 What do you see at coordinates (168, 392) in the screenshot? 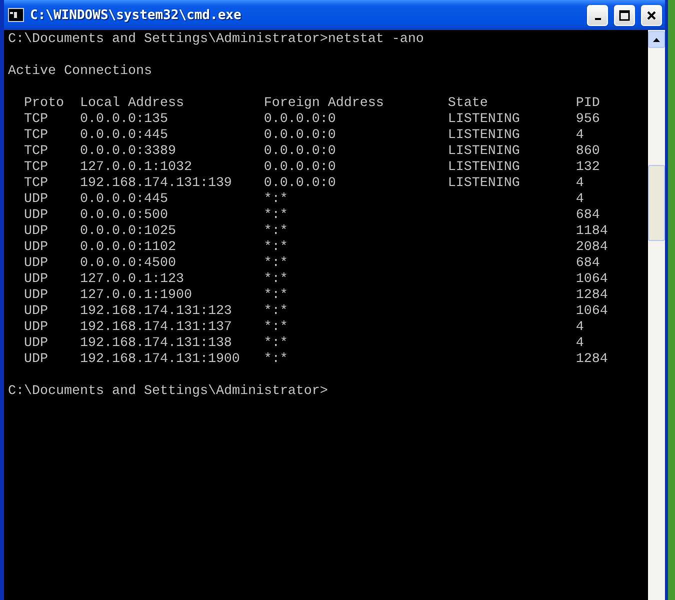
I see `command-prompt: C:\Documents and Settings\Administrator>` at bounding box center [168, 392].